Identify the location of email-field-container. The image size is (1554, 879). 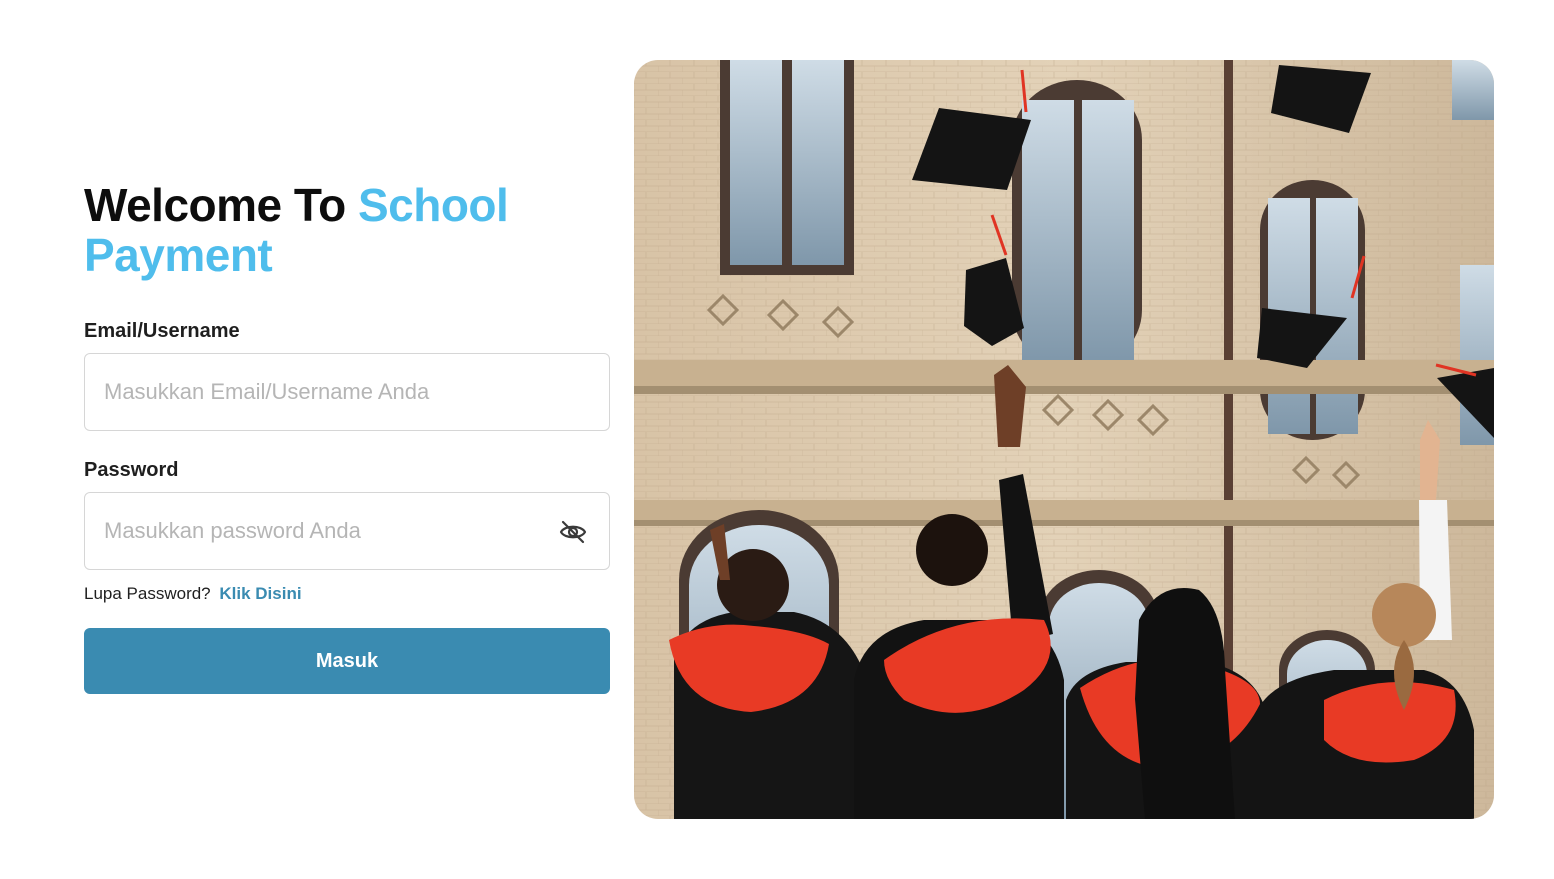
(347, 392).